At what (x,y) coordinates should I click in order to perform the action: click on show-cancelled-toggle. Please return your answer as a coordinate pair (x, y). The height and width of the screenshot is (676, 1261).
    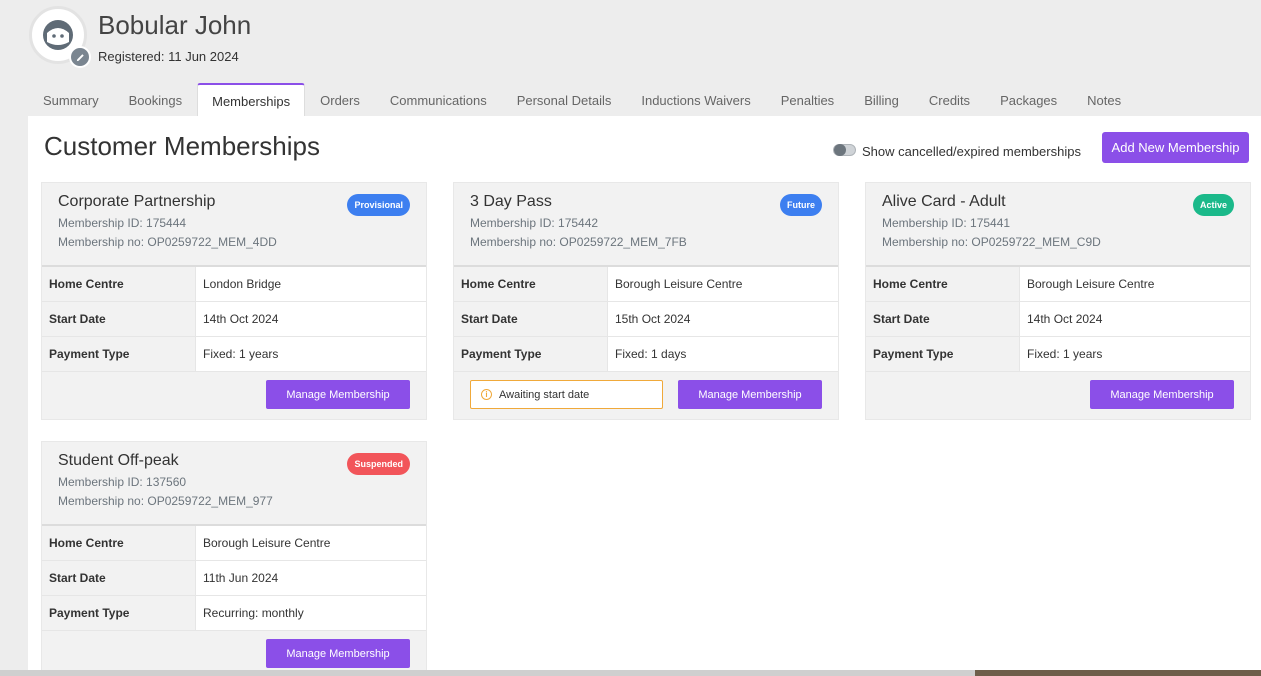
    Looking at the image, I should click on (844, 149).